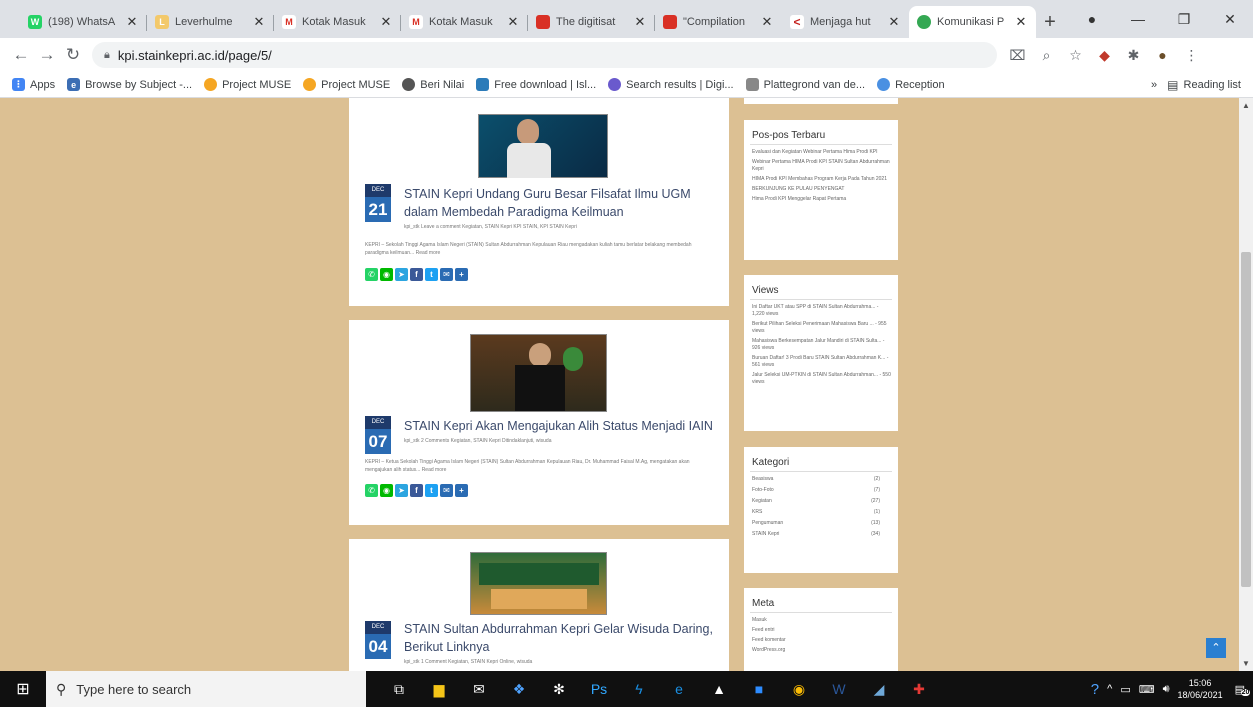 The image size is (1253, 707). What do you see at coordinates (639, 689) in the screenshot?
I see `bolt-icon: ϟ` at bounding box center [639, 689].